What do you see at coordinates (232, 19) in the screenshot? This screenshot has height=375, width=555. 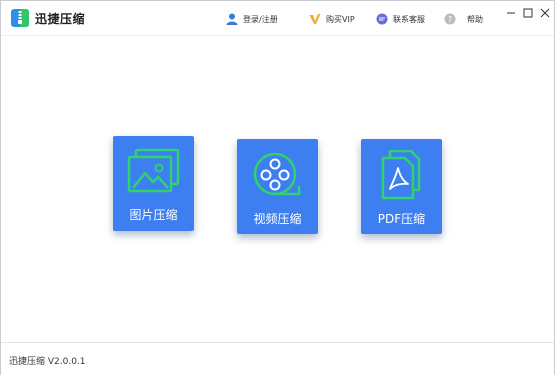 I see `user-icon` at bounding box center [232, 19].